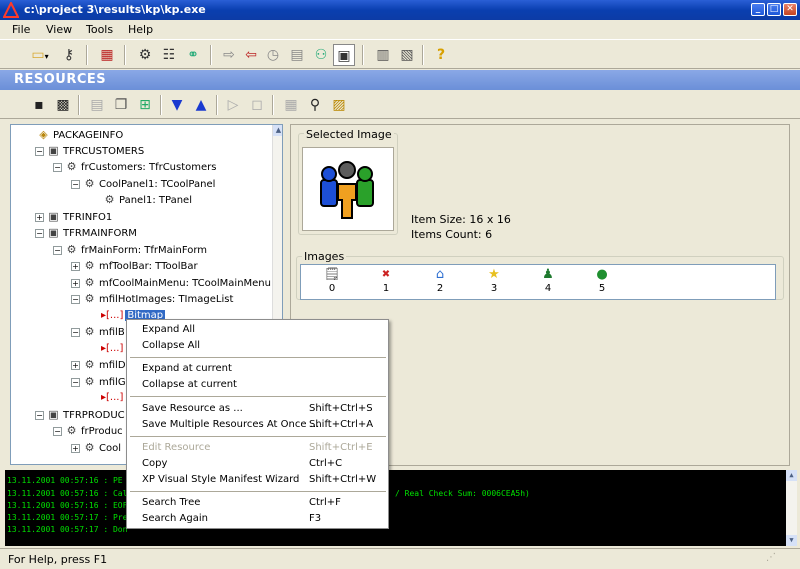 This screenshot has height=569, width=800. Describe the element at coordinates (291, 105) in the screenshot. I see `grid-icon: ▦` at that location.